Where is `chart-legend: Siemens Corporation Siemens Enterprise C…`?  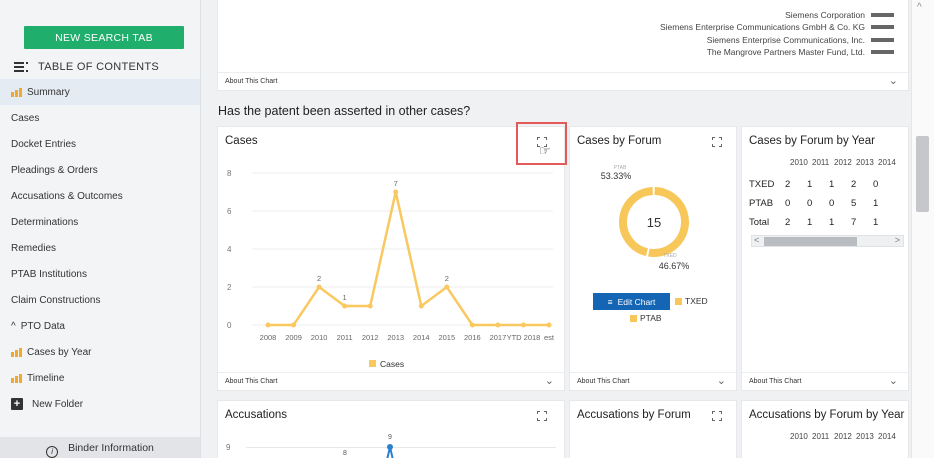 chart-legend: Siemens Corporation Siemens Enterprise C… is located at coordinates (777, 33).